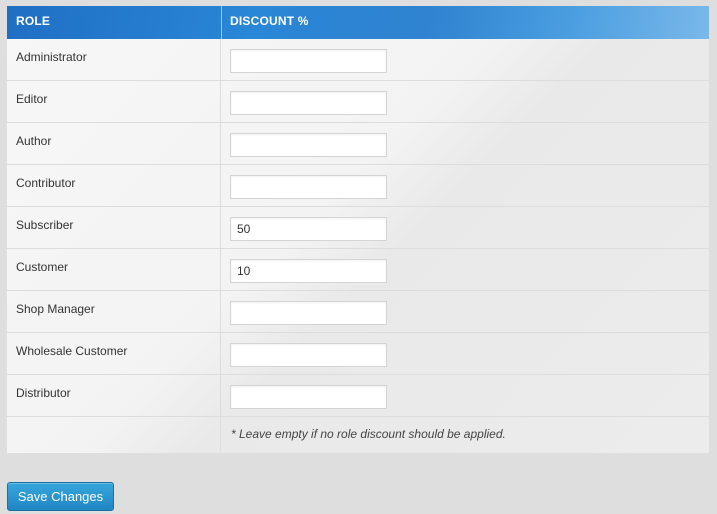 The image size is (717, 514). I want to click on table-row: Customer, so click(358, 270).